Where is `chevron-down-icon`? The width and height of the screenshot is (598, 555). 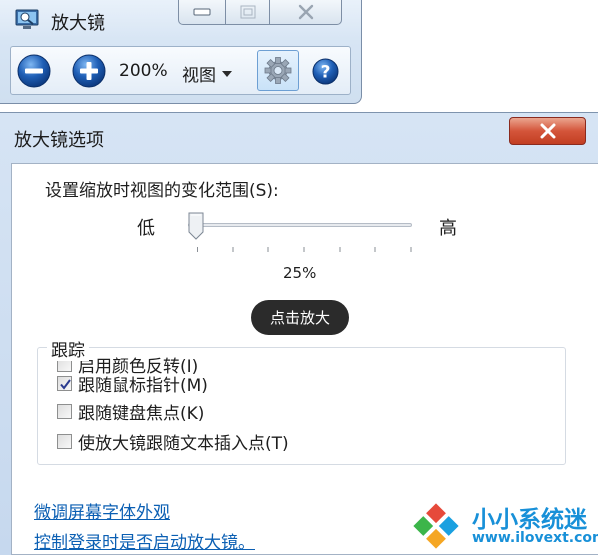 chevron-down-icon is located at coordinates (227, 73).